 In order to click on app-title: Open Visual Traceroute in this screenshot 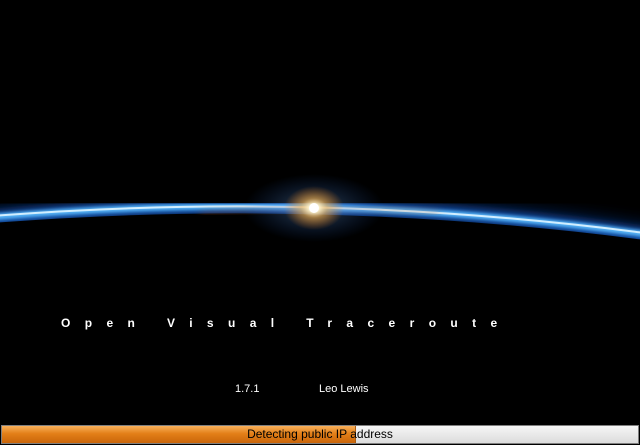, I will do `click(286, 323)`.